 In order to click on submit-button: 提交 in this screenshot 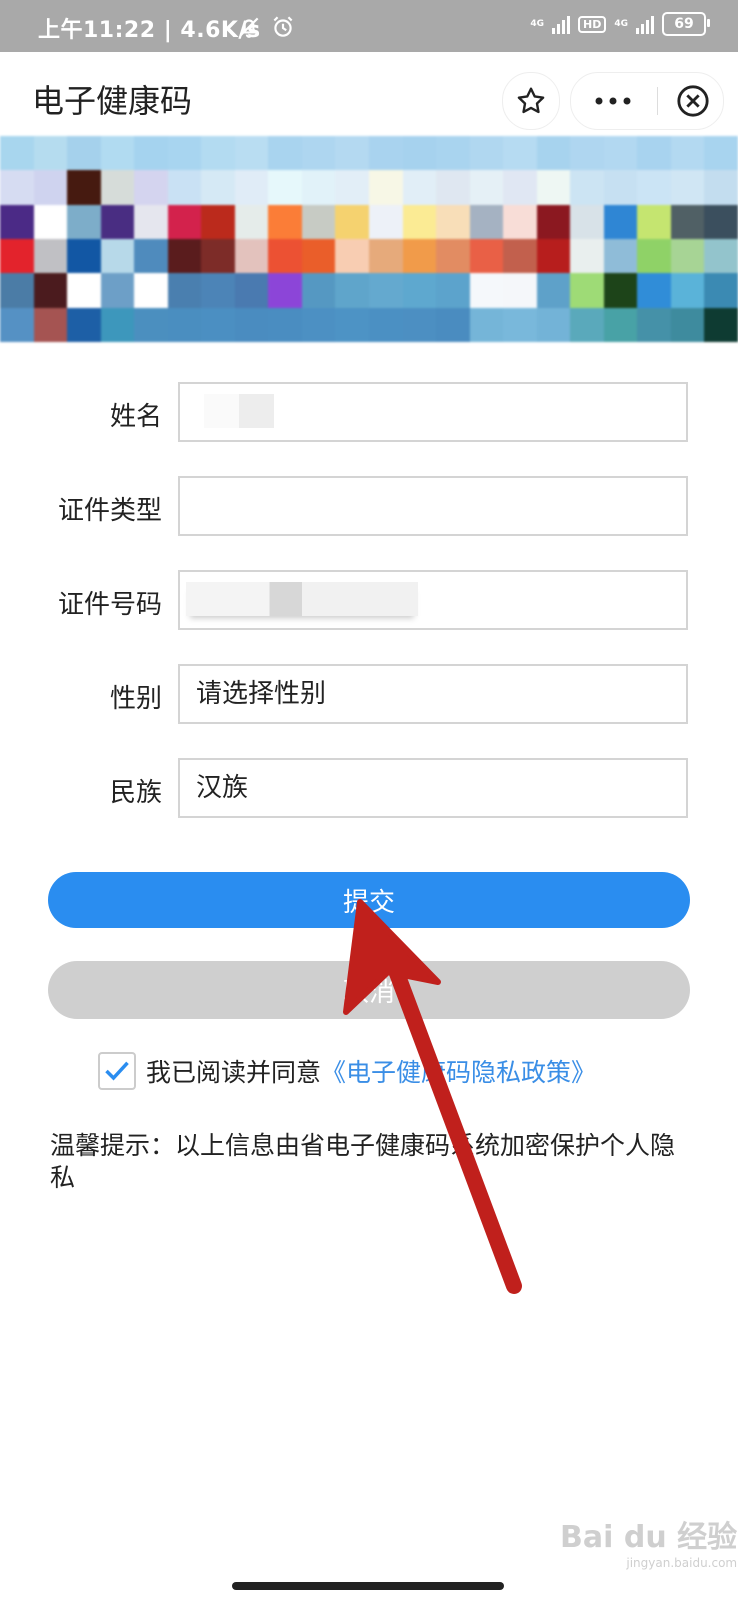, I will do `click(369, 900)`.